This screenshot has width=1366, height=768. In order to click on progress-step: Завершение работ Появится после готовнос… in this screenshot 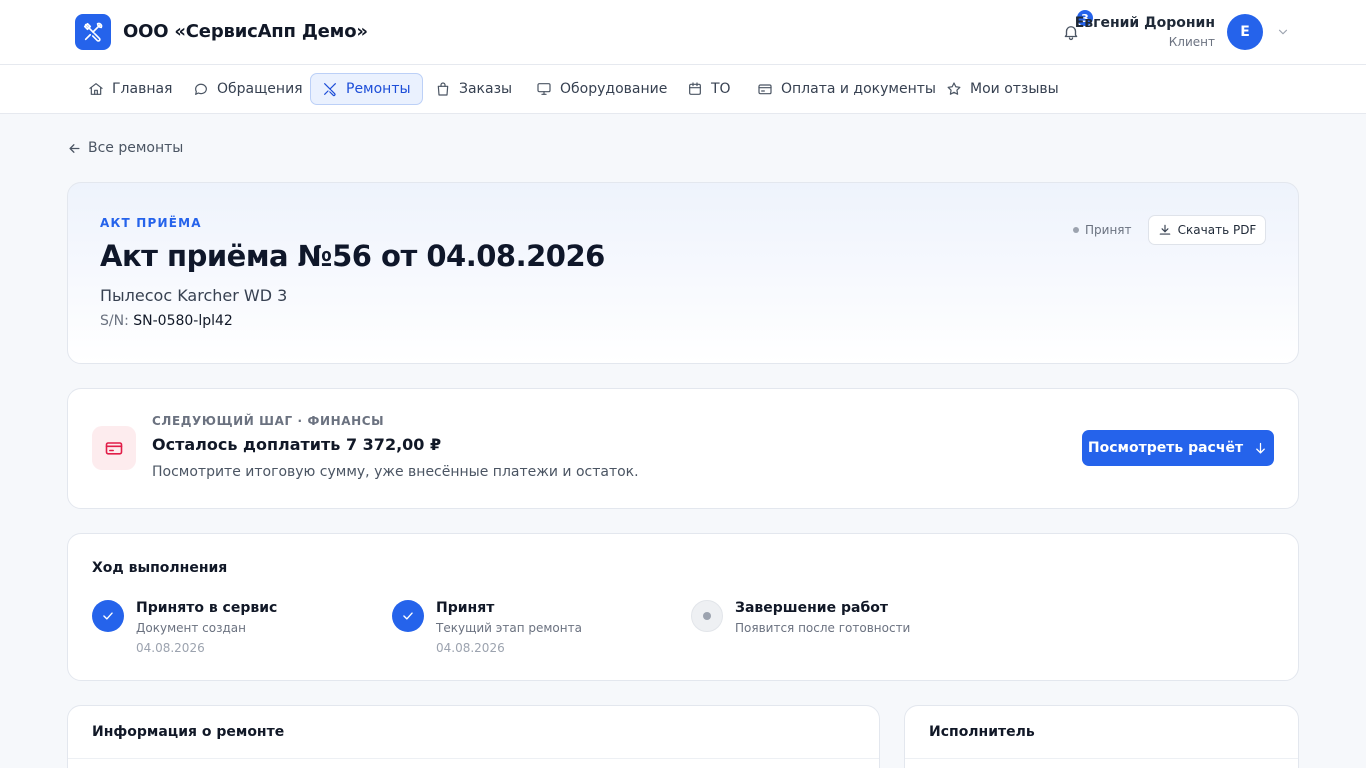, I will do `click(831, 635)`.